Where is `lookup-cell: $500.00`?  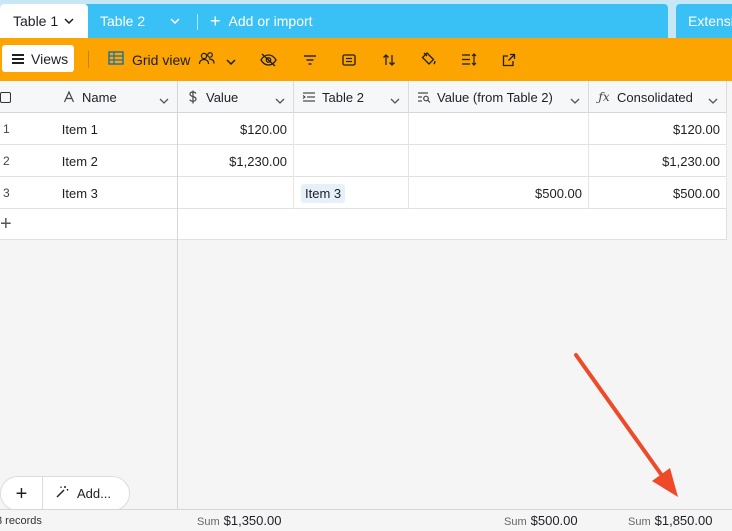
lookup-cell: $500.00 is located at coordinates (499, 193).